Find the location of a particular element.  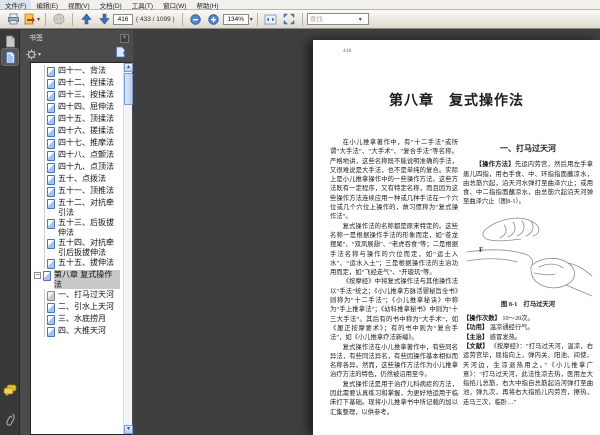

bookmark-item: − 第八章 复式操作法 is located at coordinates (76, 279).